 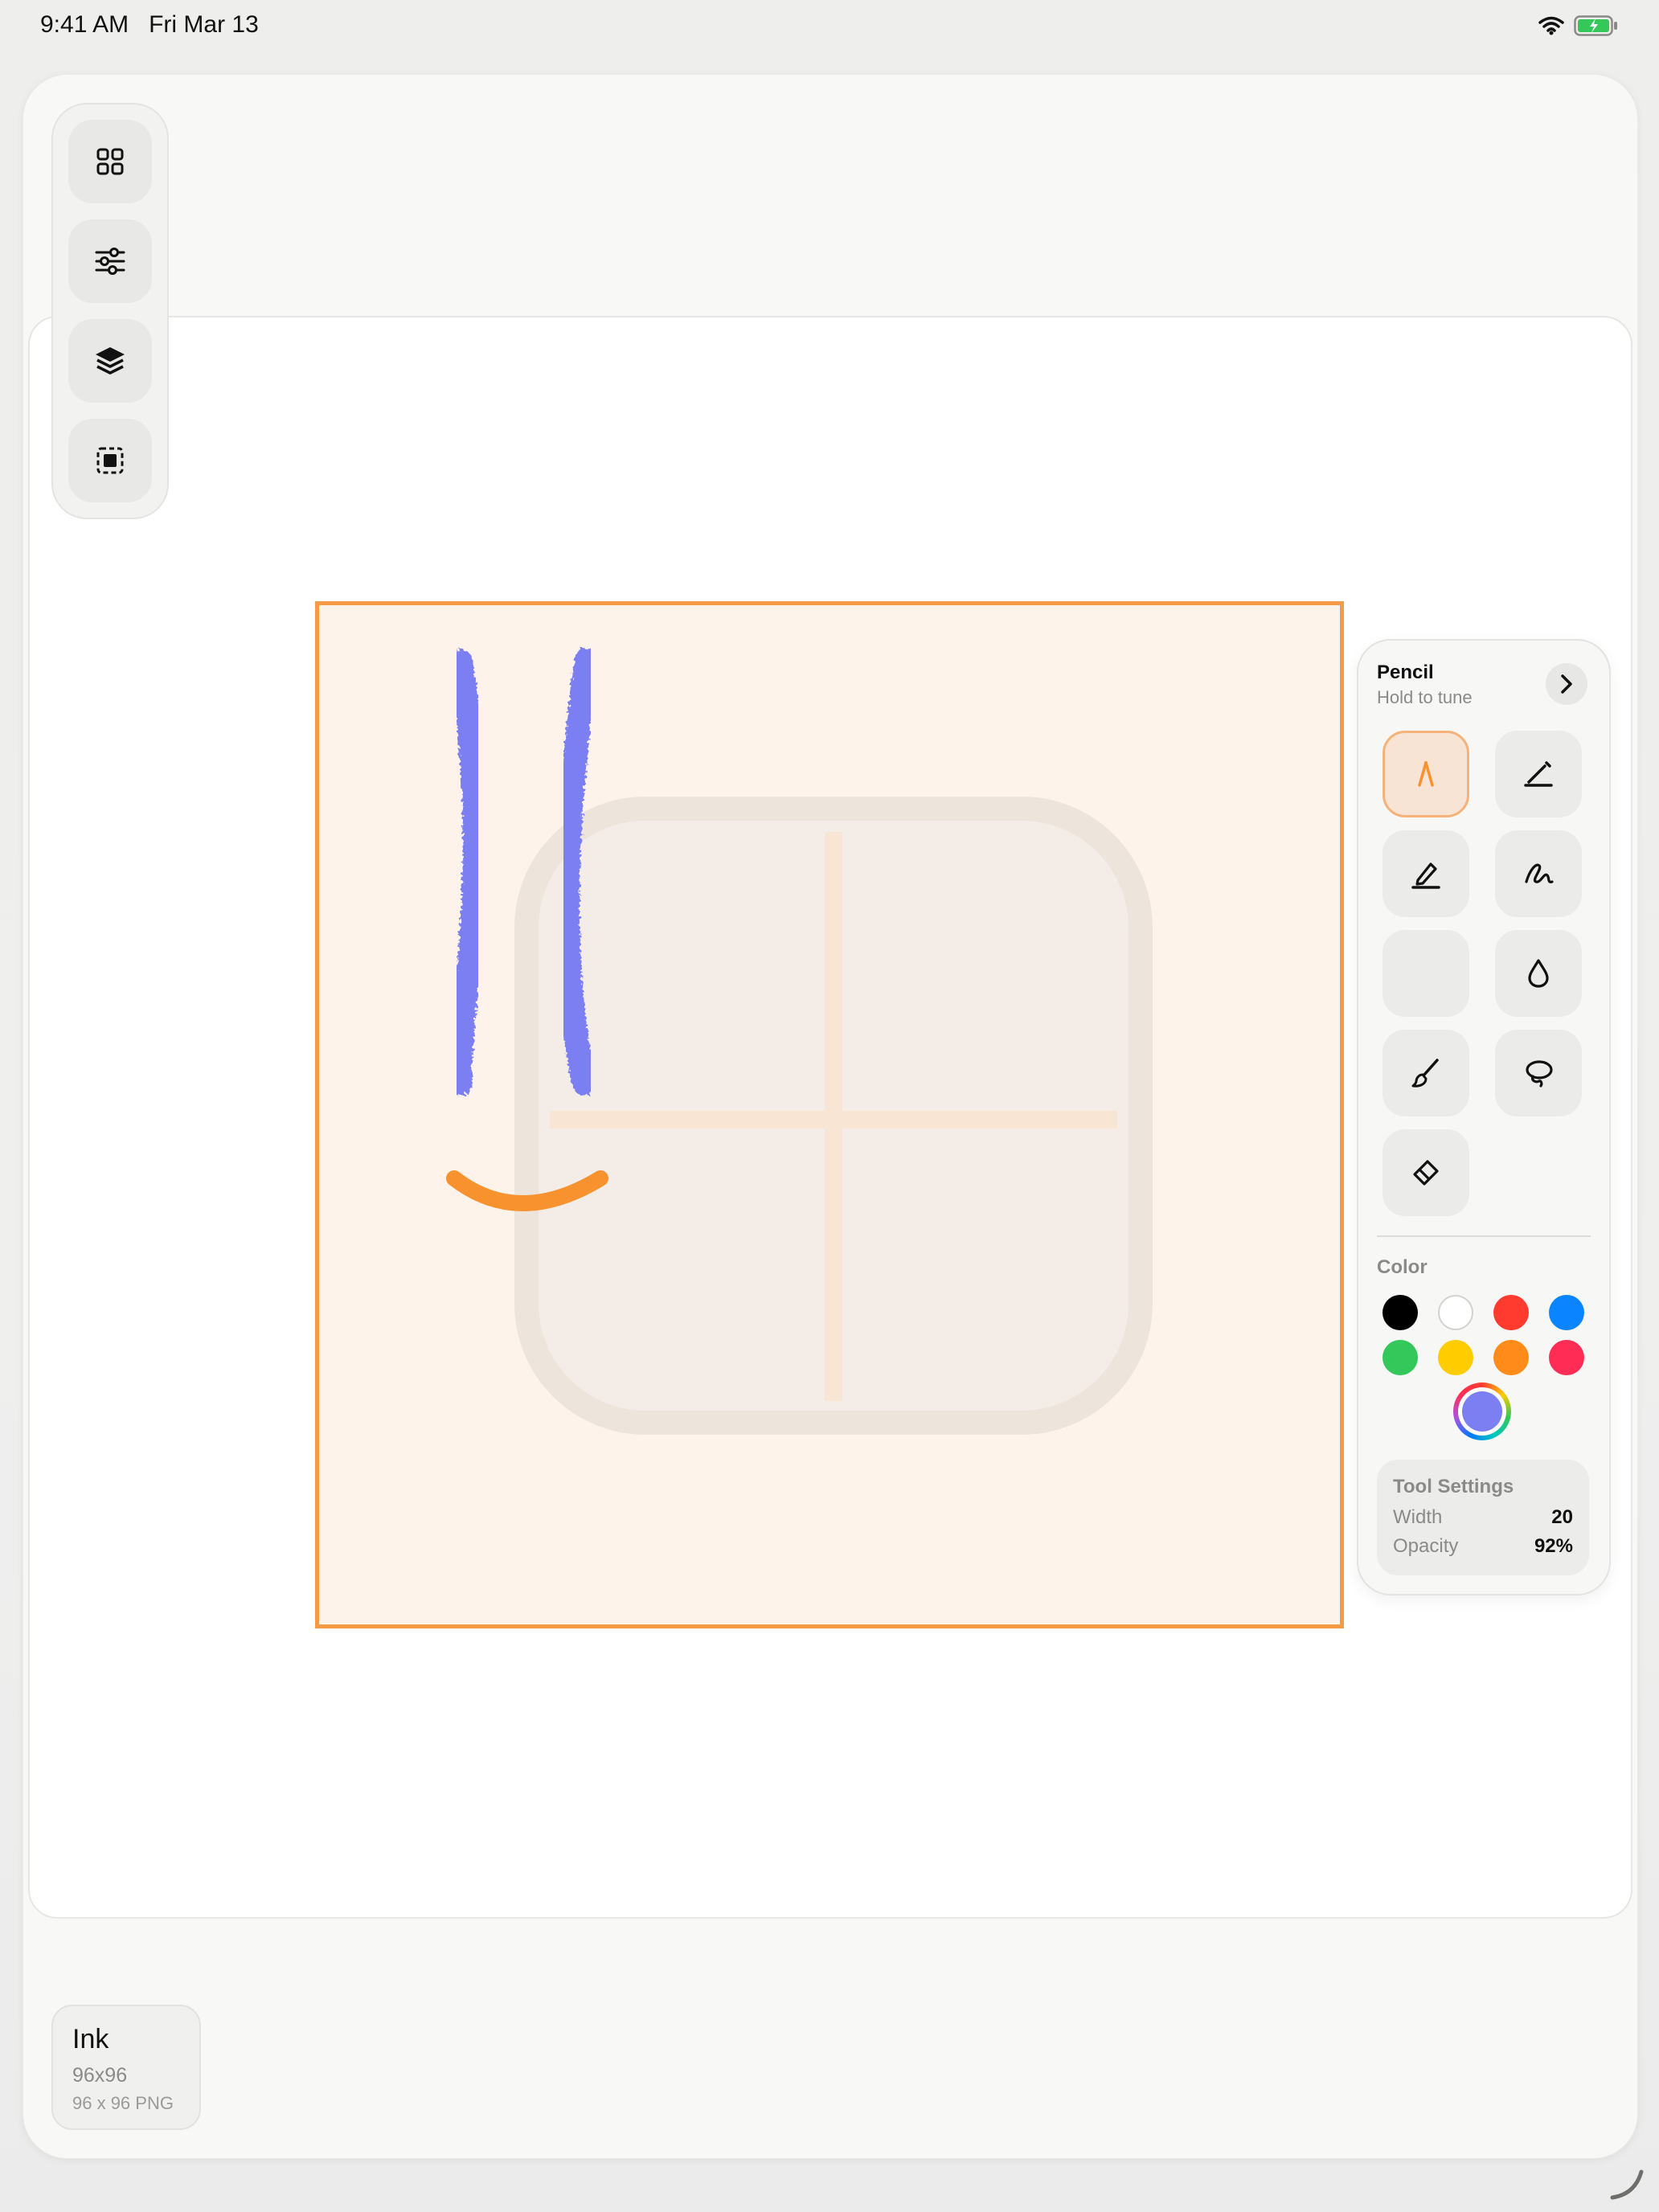 I want to click on file-info-card: Ink 96x96 96 x 96 PNG, so click(x=126, y=2067).